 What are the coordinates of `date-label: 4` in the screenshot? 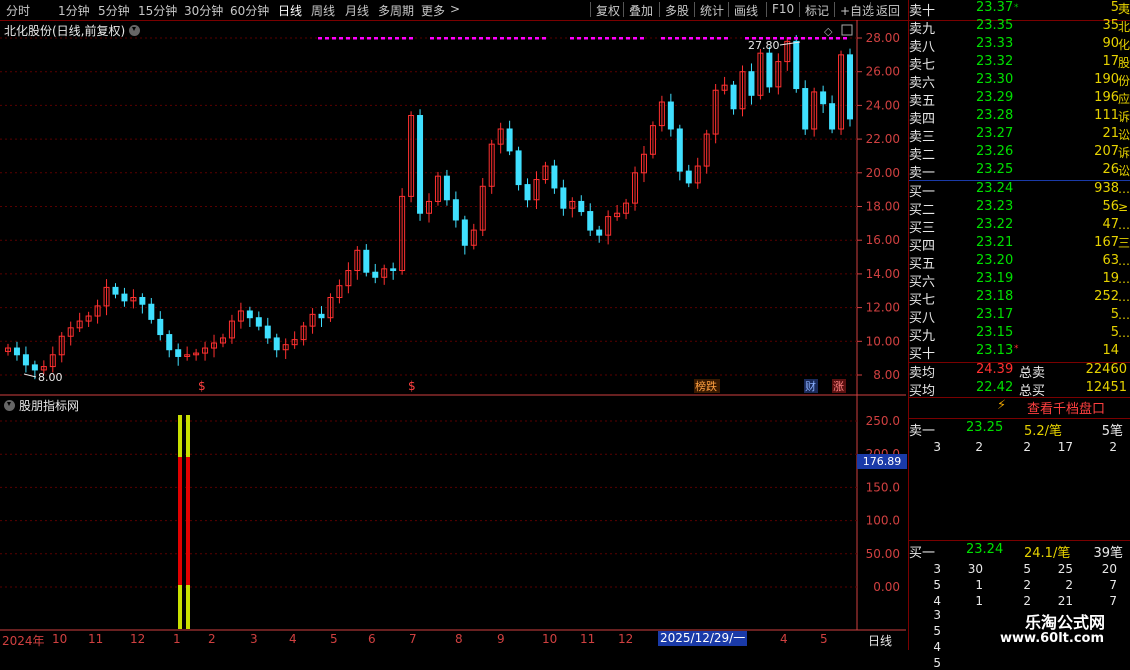 It's located at (293, 639).